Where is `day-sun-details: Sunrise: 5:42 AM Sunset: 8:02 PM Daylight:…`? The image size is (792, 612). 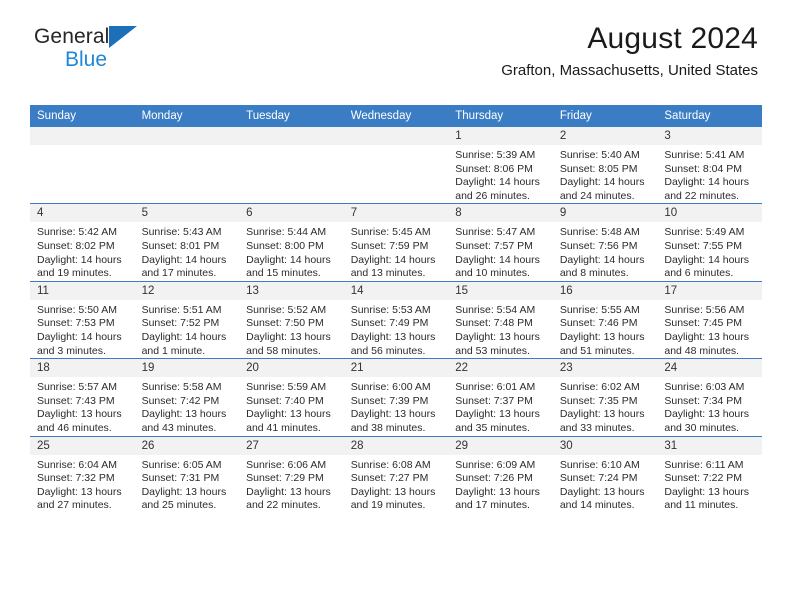 day-sun-details: Sunrise: 5:42 AM Sunset: 8:02 PM Daylight:… is located at coordinates (82, 251).